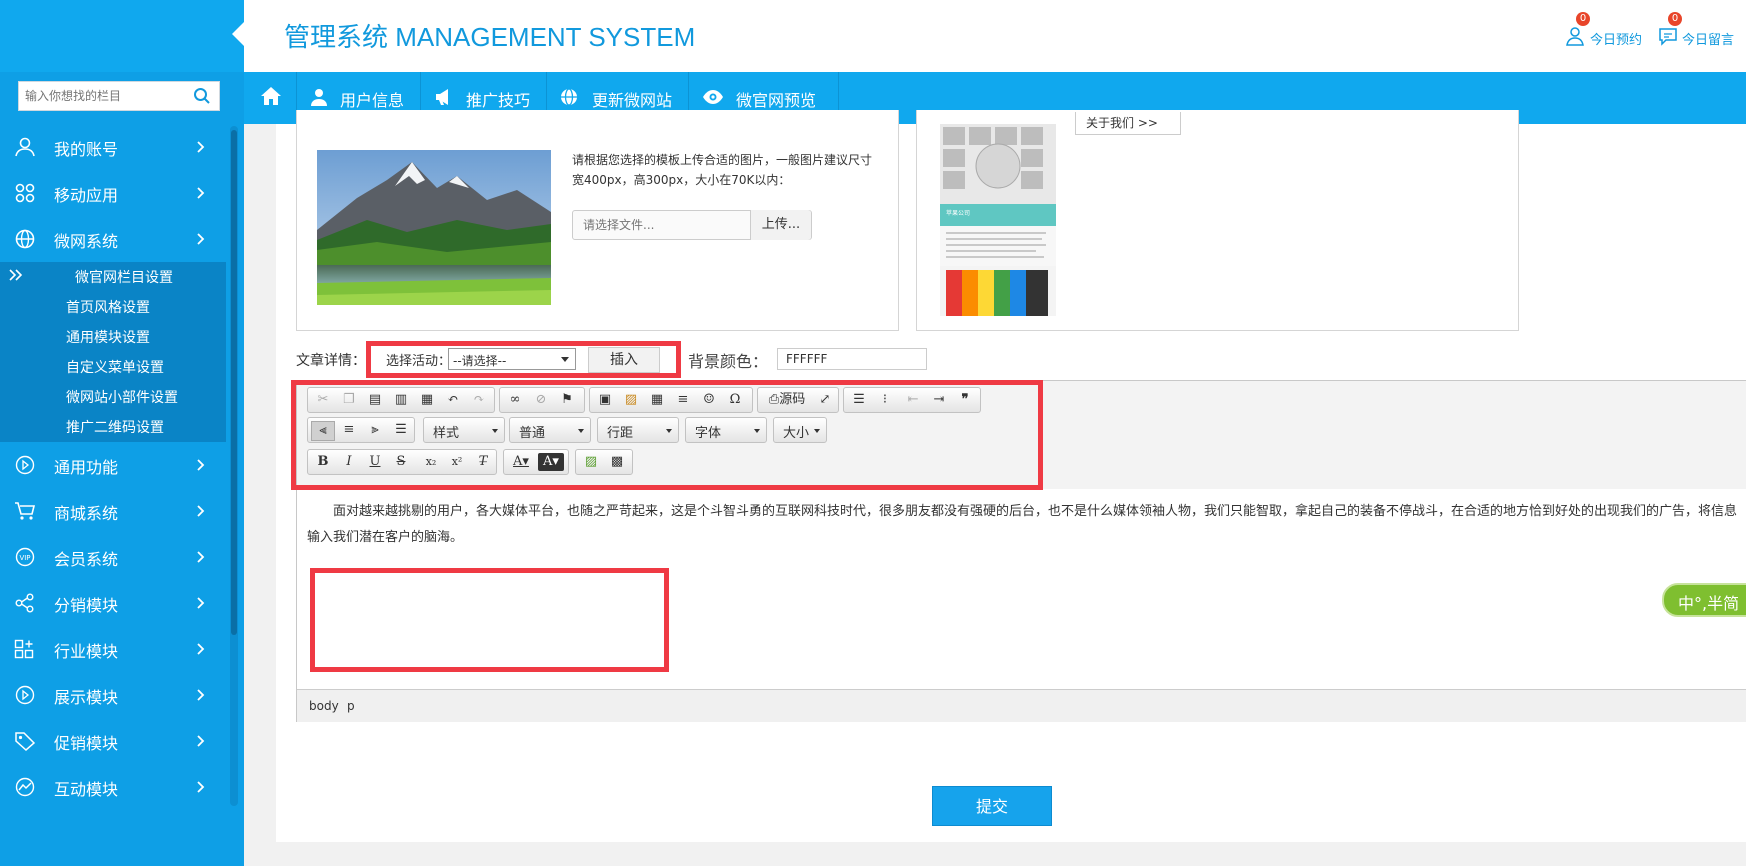 The width and height of the screenshot is (1746, 866). I want to click on sidebar-item-distribution: 分销模块, so click(113, 603).